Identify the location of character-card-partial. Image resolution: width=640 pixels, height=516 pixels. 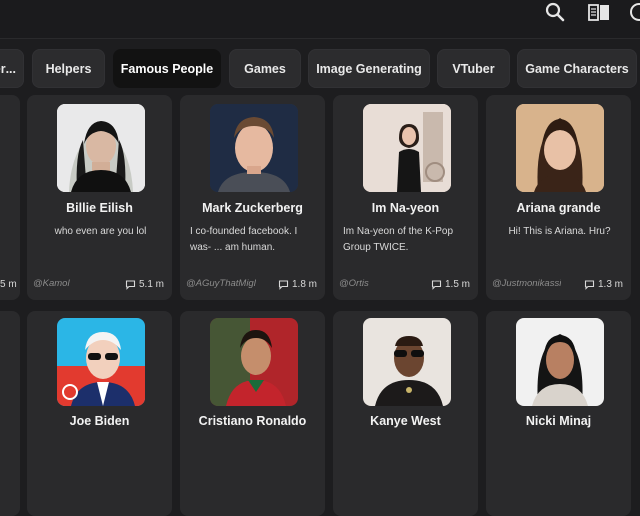
(10, 413).